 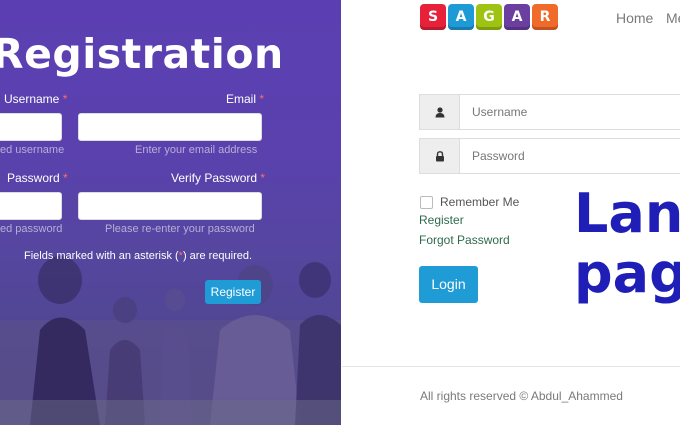 I want to click on sagar-logo: S A G A R, so click(x=489, y=17).